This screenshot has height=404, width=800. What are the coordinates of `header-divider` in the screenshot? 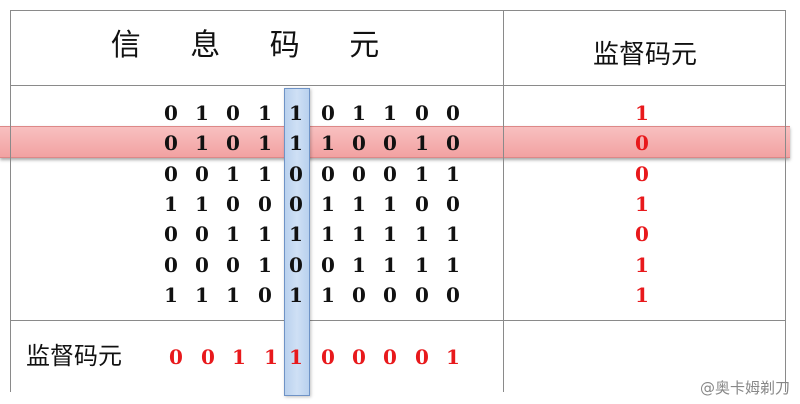 It's located at (397, 85).